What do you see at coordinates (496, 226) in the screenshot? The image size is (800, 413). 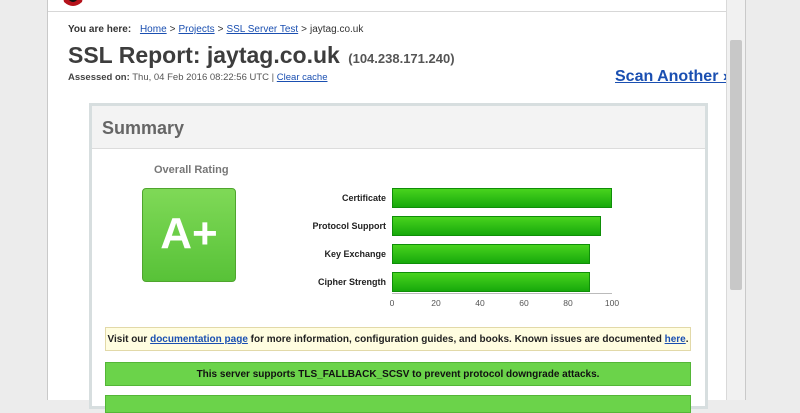 I see `bar-protocol-support` at bounding box center [496, 226].